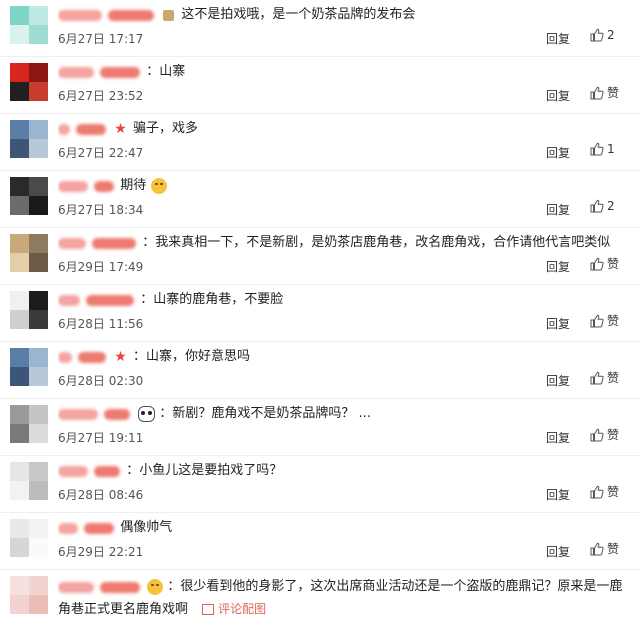 The image size is (640, 632). What do you see at coordinates (204, 470) in the screenshot?
I see `comment-text: ：小鱼儿这是要拍戏了吗？` at bounding box center [204, 470].